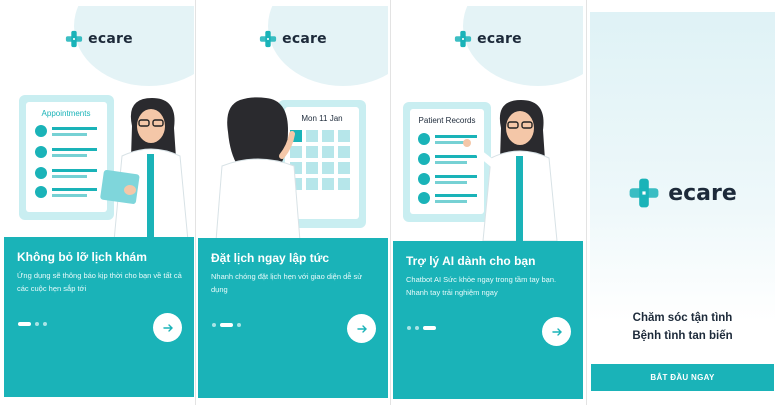 The image size is (776, 405). What do you see at coordinates (471, 261) in the screenshot?
I see `onboarding-title: Trợ lý AI dành cho bạn` at bounding box center [471, 261].